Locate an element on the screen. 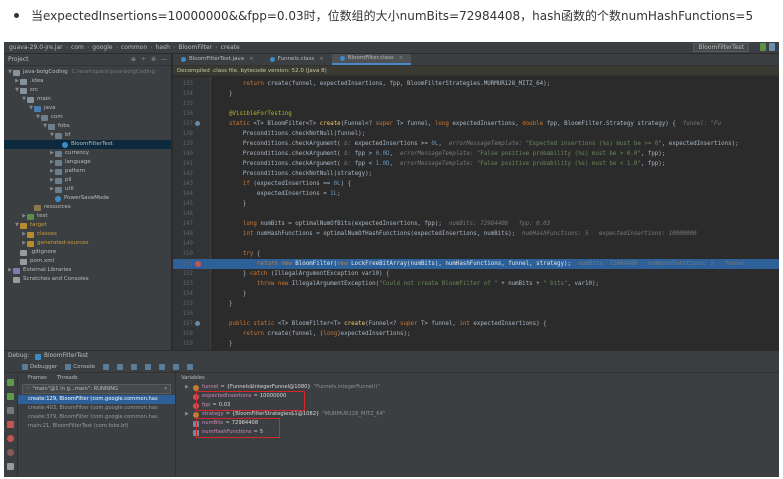 The image size is (783, 479). run-to-cursor-icon is located at coordinates (176, 367).